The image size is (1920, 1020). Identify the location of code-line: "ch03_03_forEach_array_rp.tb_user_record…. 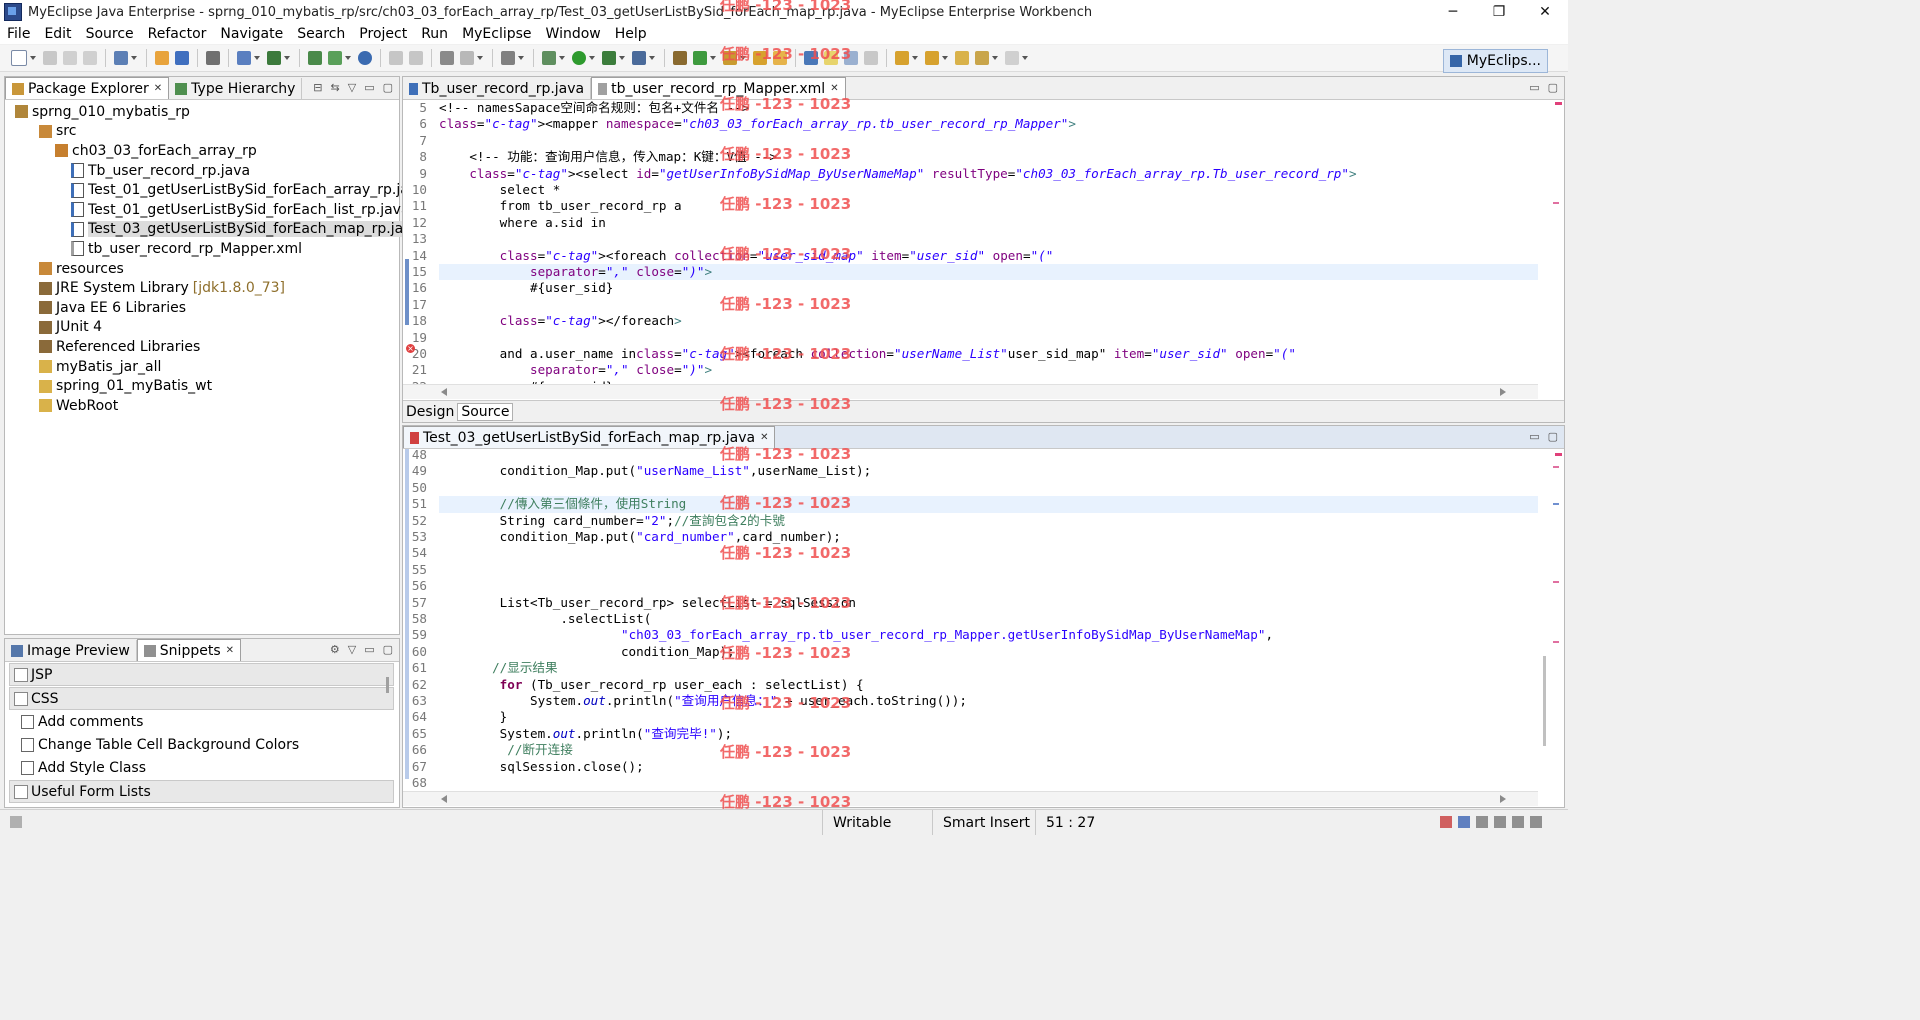
(856, 635).